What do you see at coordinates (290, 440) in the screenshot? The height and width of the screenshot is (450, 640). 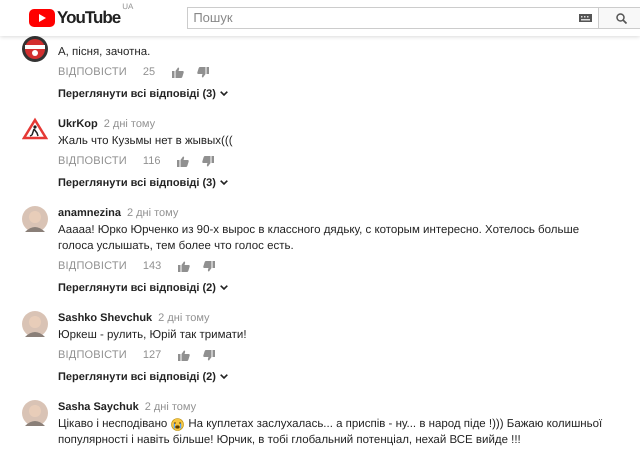 I see `comment-text: популярності і навіть більше! Юрчик, в тобі глобальний потенціал, нехай ВСЕ вийде !!!` at bounding box center [290, 440].